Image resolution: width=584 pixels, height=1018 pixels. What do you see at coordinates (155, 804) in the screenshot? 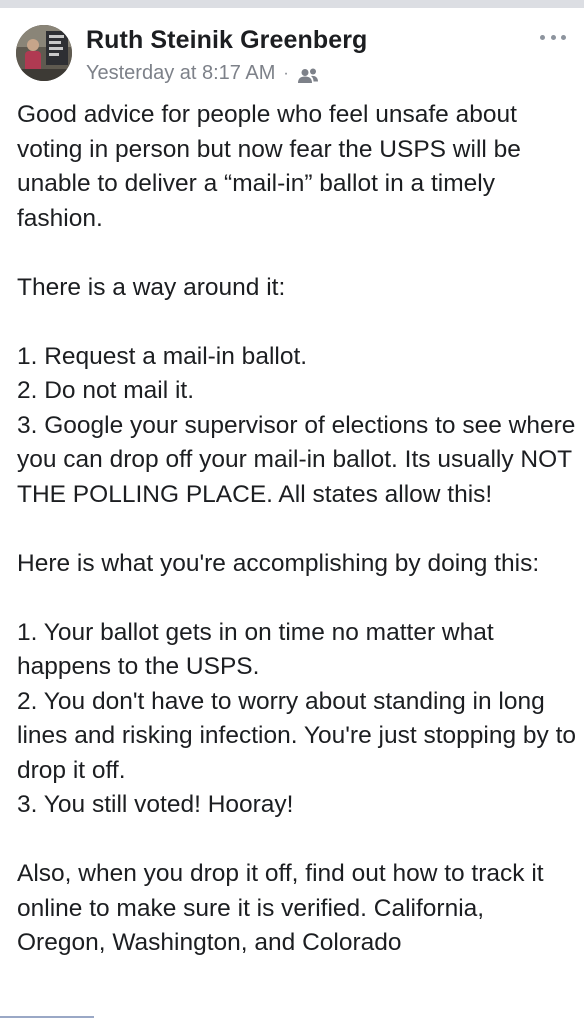
I see `benefit-item: 3. You still voted! Hooray!` at bounding box center [155, 804].